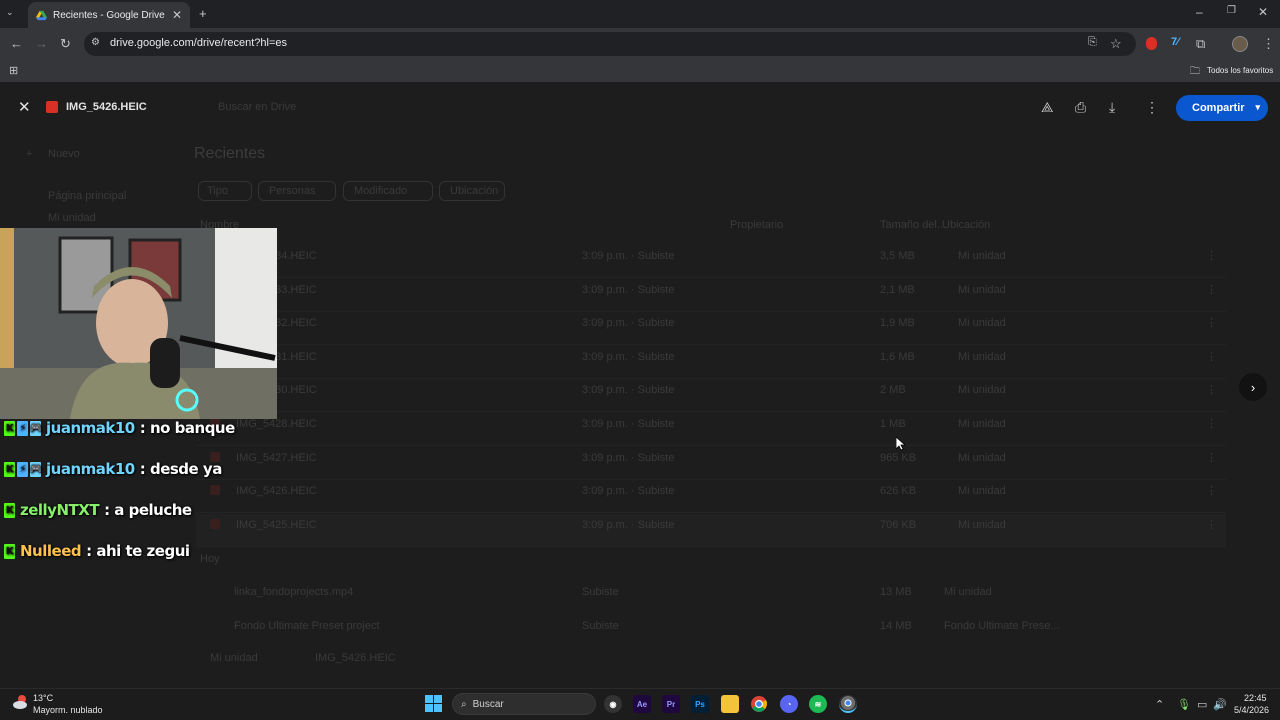  I want to click on network-icon: ▭, so click(1202, 704).